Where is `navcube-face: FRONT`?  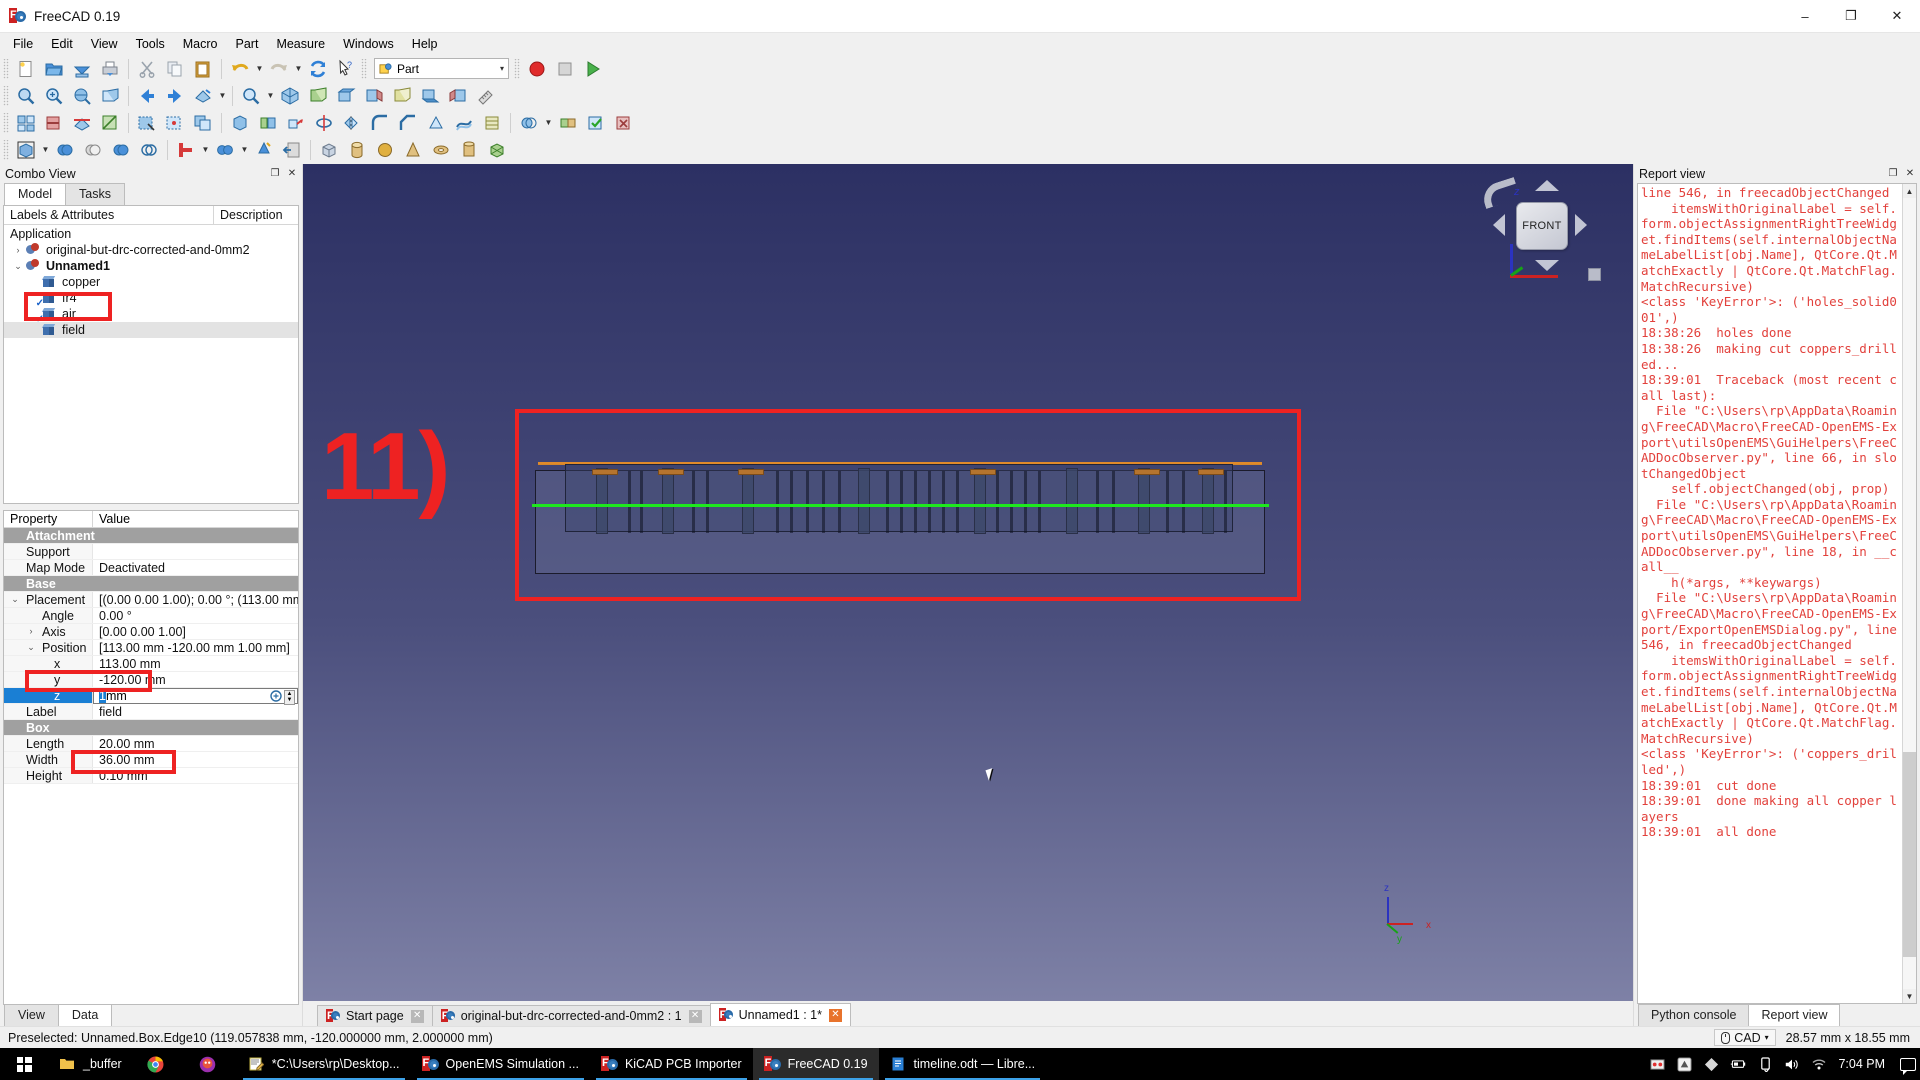
navcube-face: FRONT is located at coordinates (1542, 226).